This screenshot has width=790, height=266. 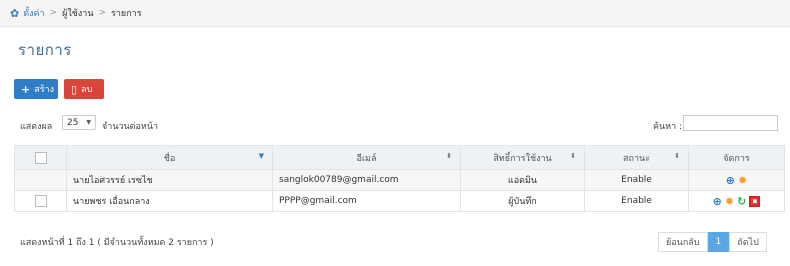 I want to click on delete-button: ▯ ลบ, so click(x=84, y=89).